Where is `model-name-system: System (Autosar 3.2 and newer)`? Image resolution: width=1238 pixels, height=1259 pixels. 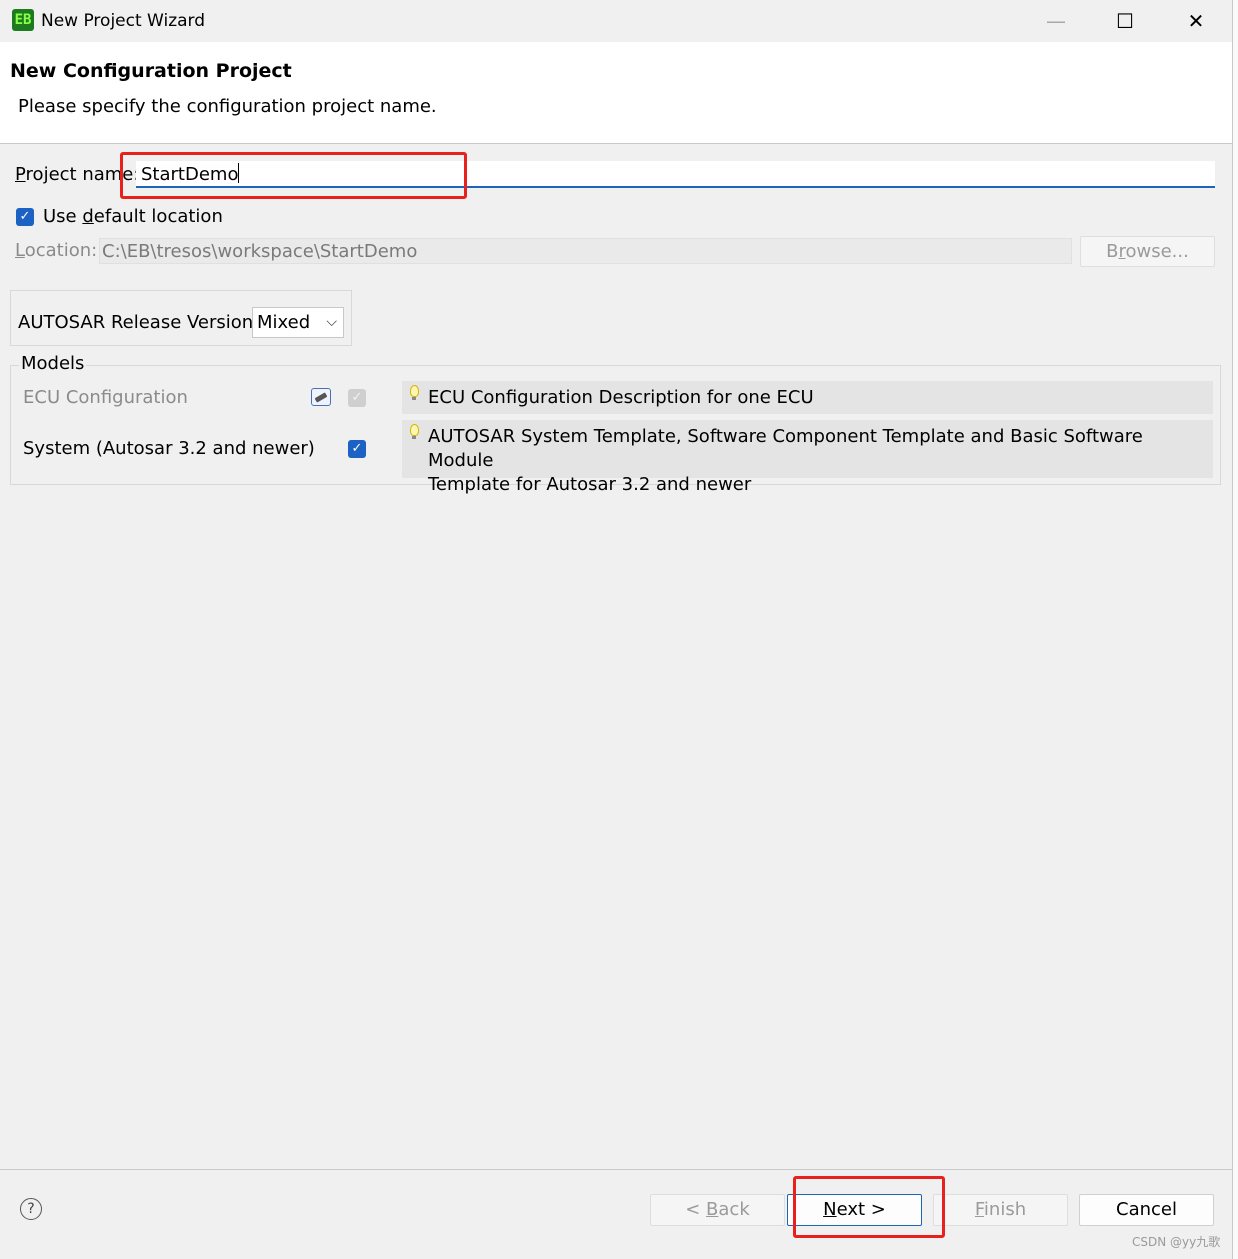
model-name-system: System (Autosar 3.2 and newer) is located at coordinates (169, 448).